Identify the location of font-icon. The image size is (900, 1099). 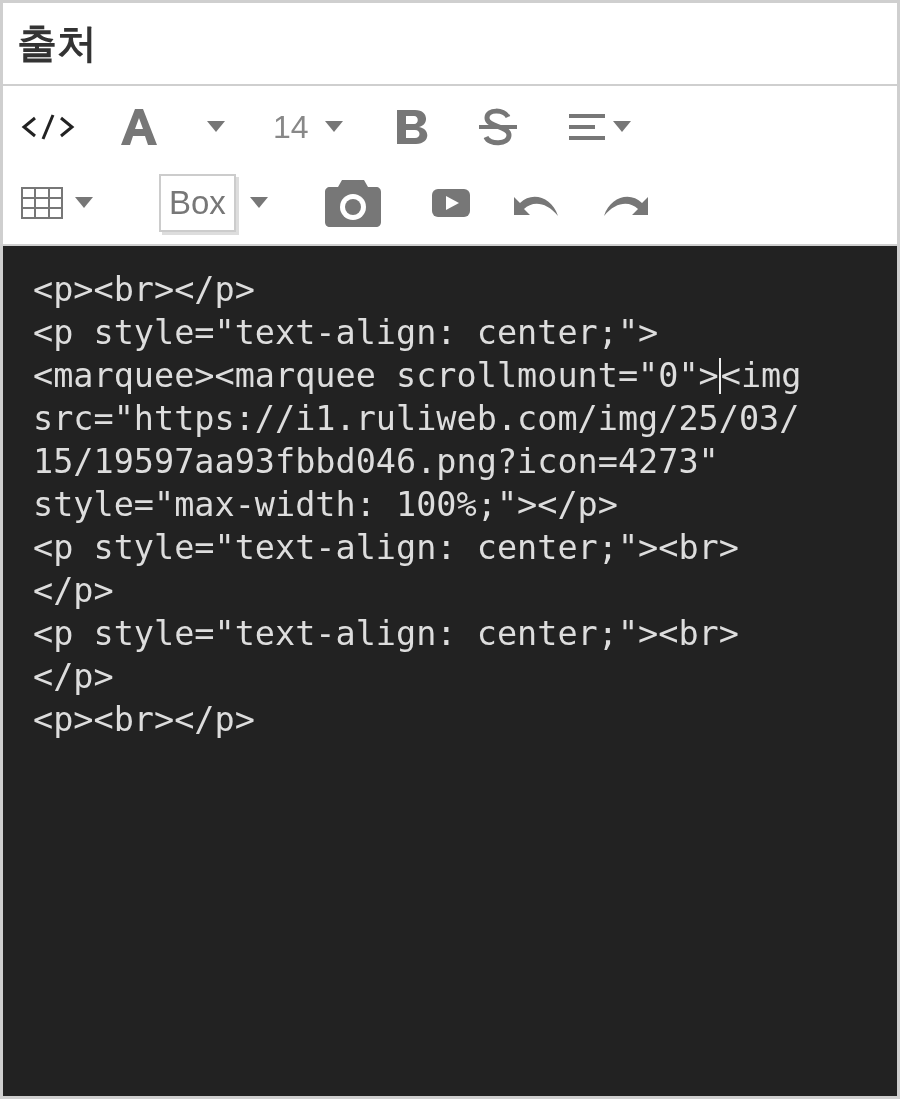
(139, 127).